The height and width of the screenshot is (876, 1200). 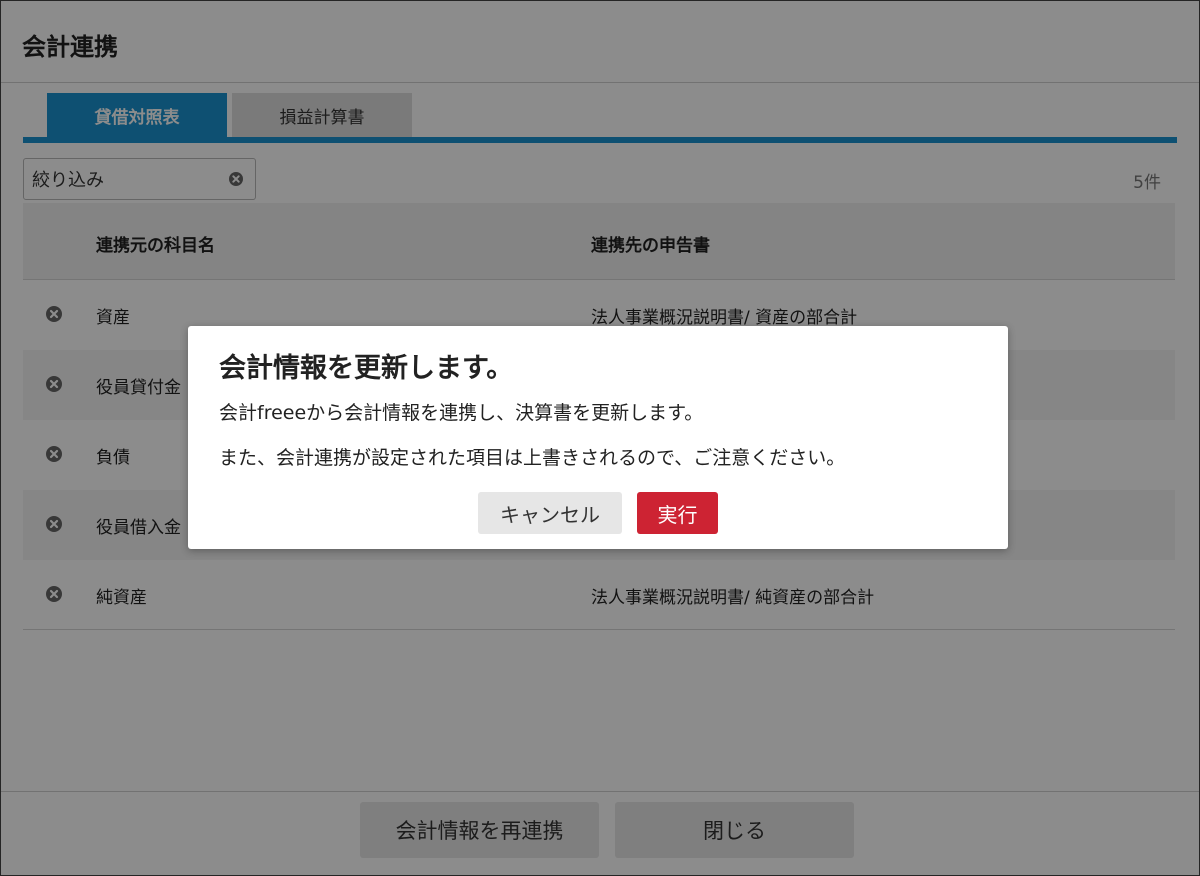 I want to click on dialog-title: 会計情報を更新します。, so click(x=366, y=368).